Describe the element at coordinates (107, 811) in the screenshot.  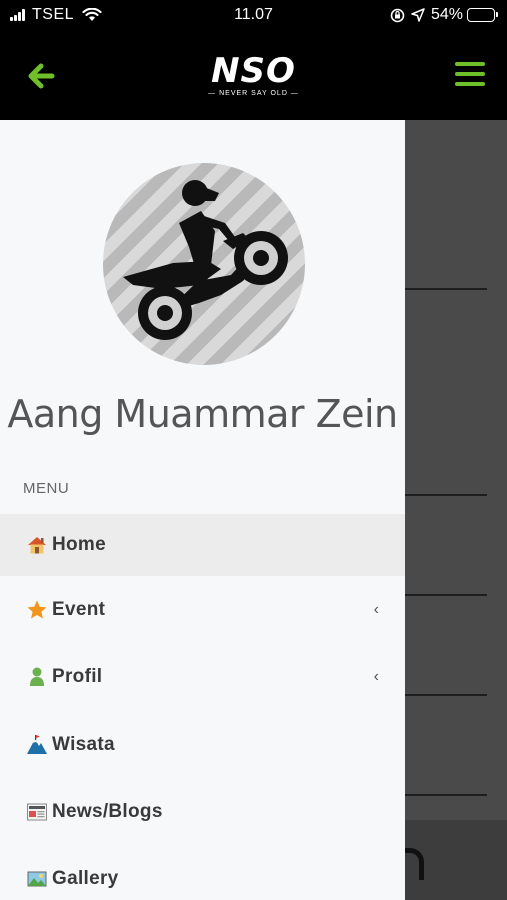
I see `nav-item-label: News/Blogs` at that location.